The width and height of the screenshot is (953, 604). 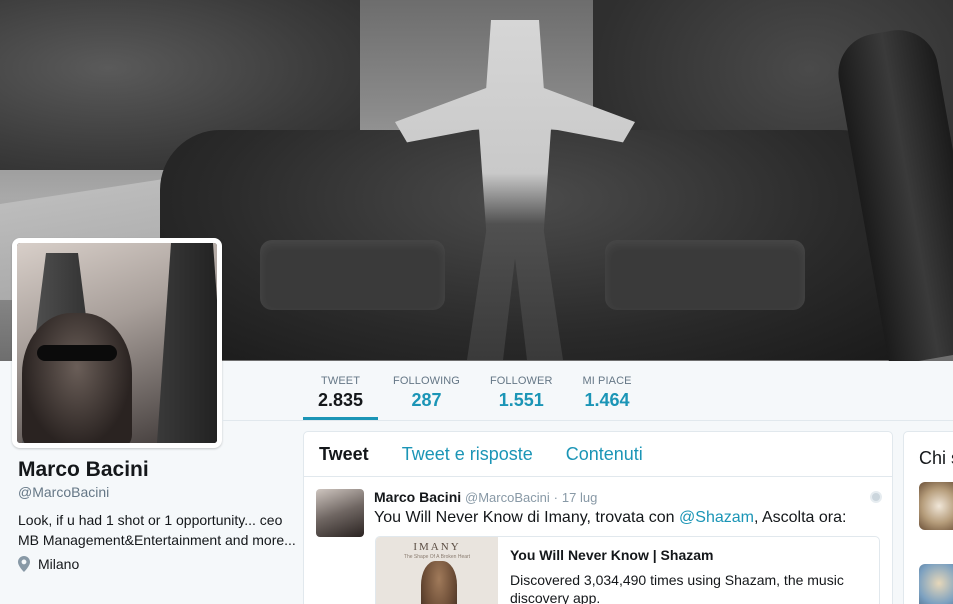 What do you see at coordinates (587, 420) in the screenshot?
I see `stats-divider` at bounding box center [587, 420].